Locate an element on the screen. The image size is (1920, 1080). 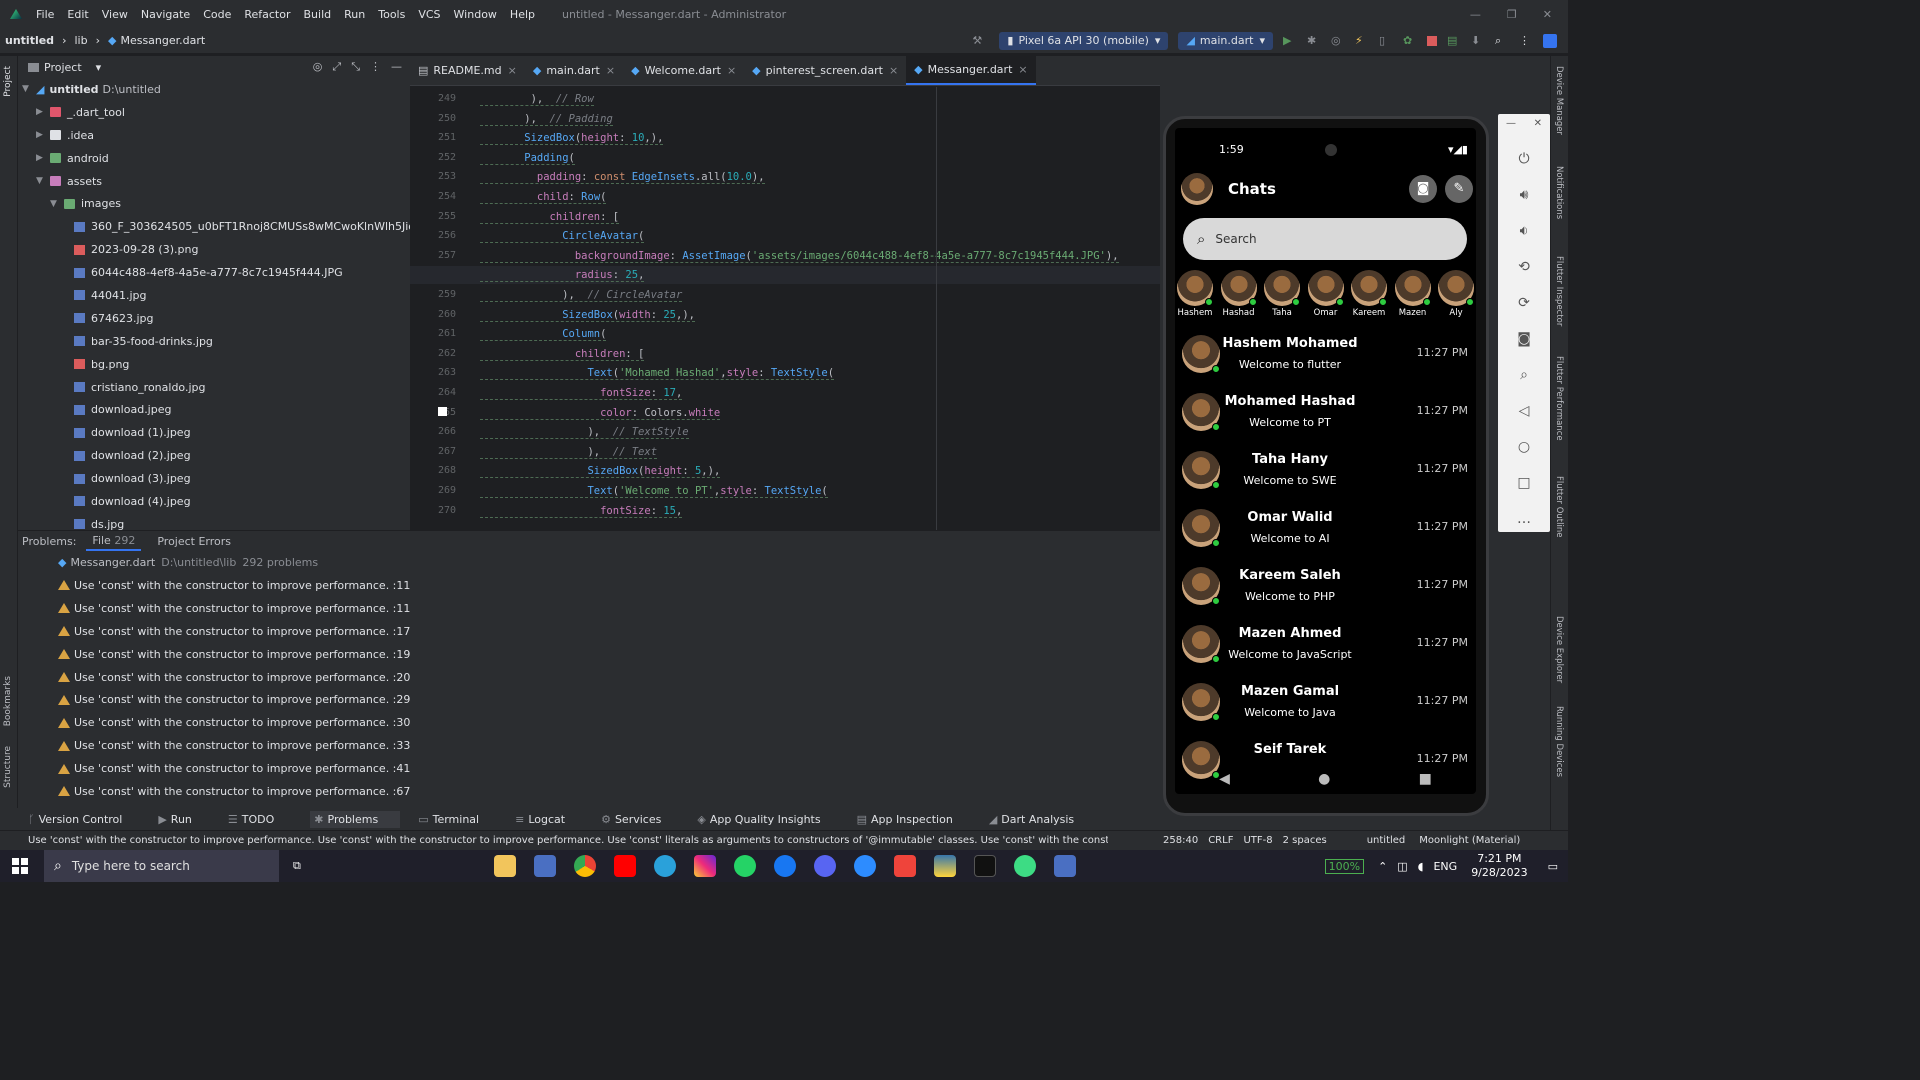
close-icon: ✕ is located at coordinates (1538, 123).